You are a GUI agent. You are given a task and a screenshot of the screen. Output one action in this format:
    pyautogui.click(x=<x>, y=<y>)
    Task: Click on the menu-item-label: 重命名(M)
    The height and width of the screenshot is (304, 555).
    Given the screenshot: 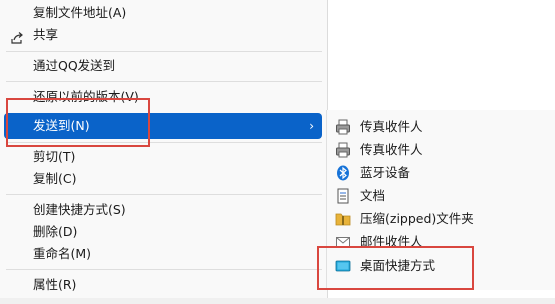 What is the action you would take?
    pyautogui.click(x=62, y=253)
    